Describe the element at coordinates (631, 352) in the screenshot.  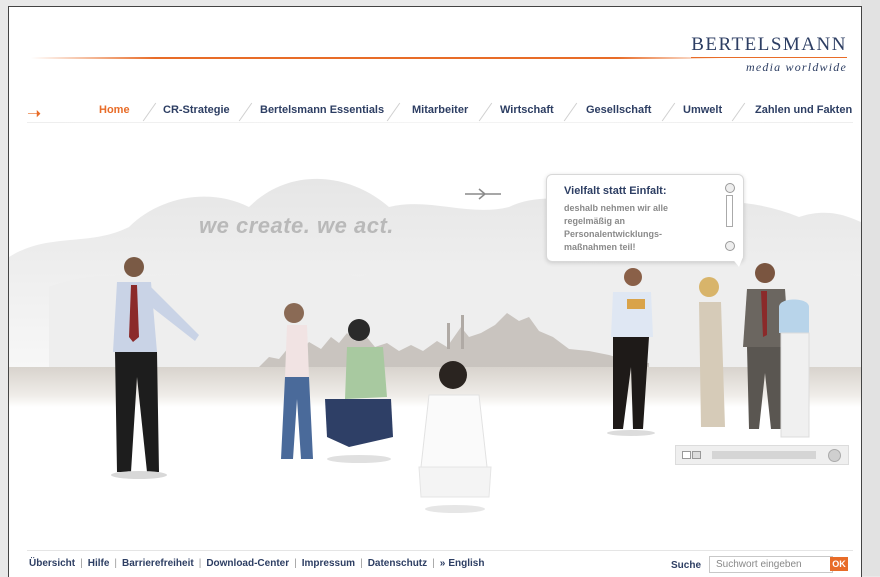
I see `man-reading` at that location.